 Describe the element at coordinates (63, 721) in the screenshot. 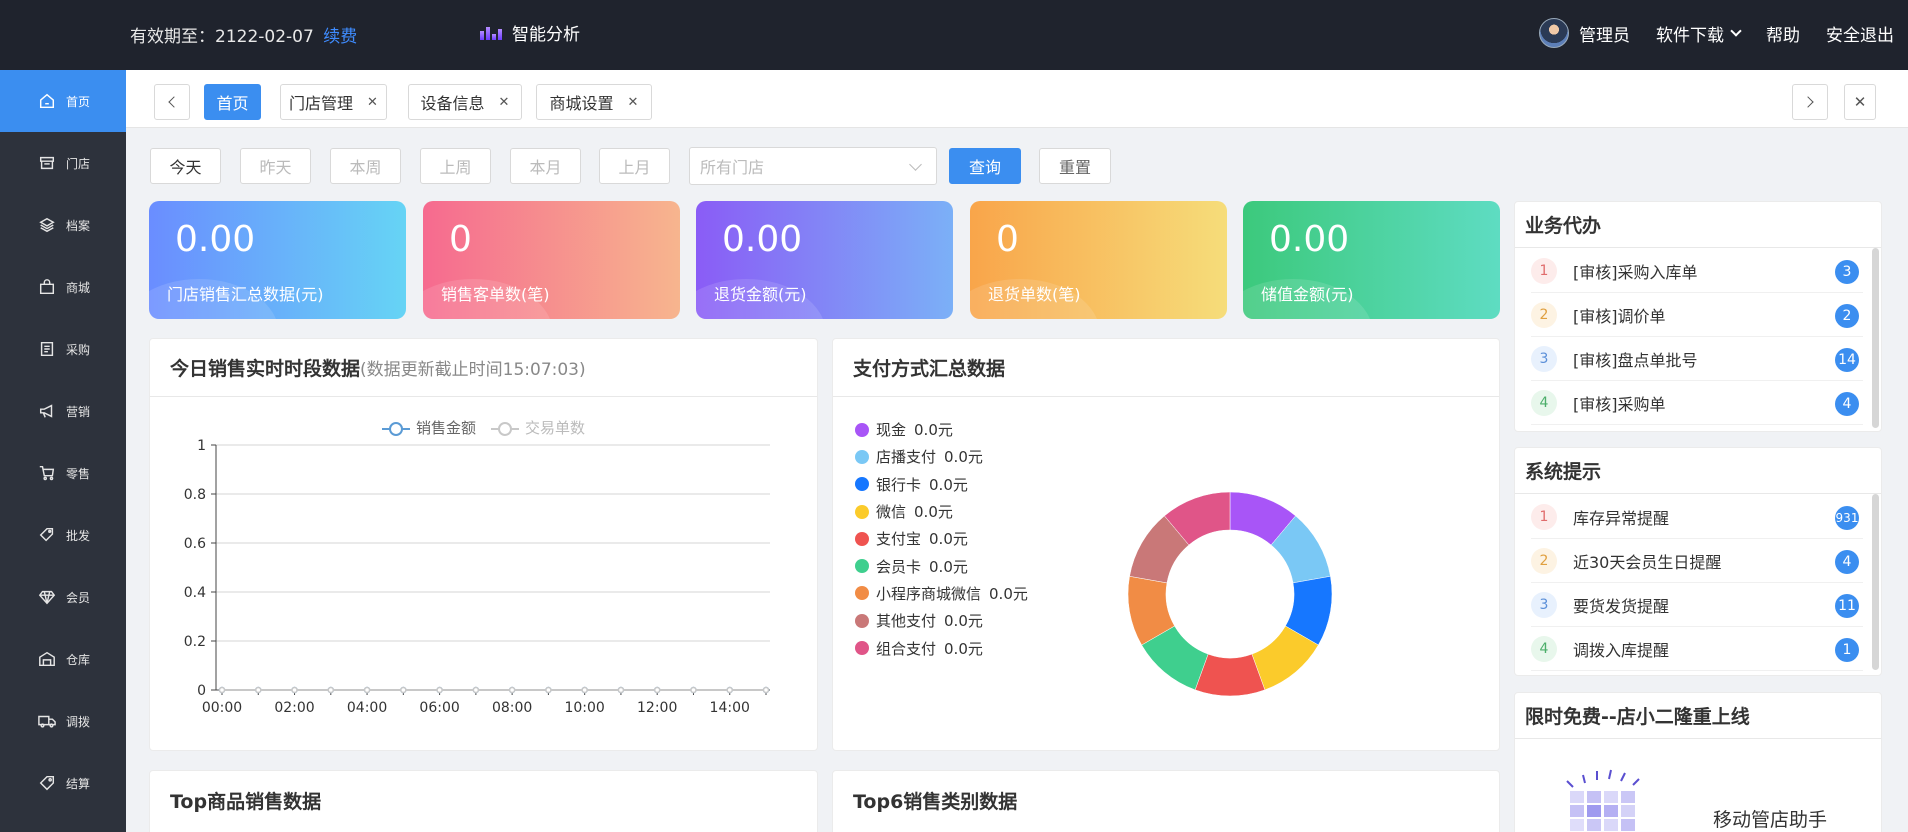

I see `sidebar-item-transfer: 调拨` at that location.